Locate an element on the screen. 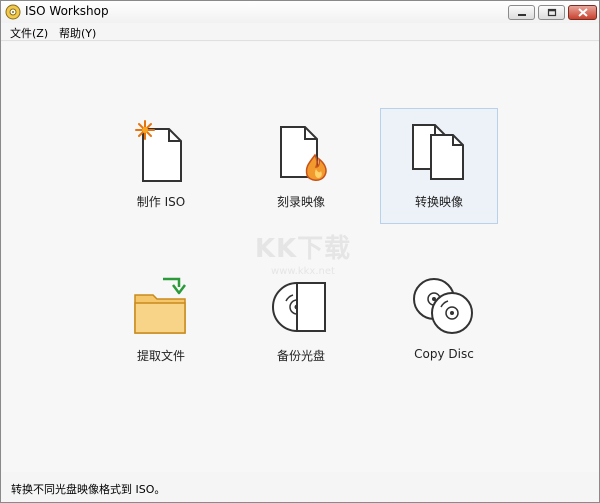 The height and width of the screenshot is (503, 600). tile-create-iso: 制作 ISO is located at coordinates (161, 166).